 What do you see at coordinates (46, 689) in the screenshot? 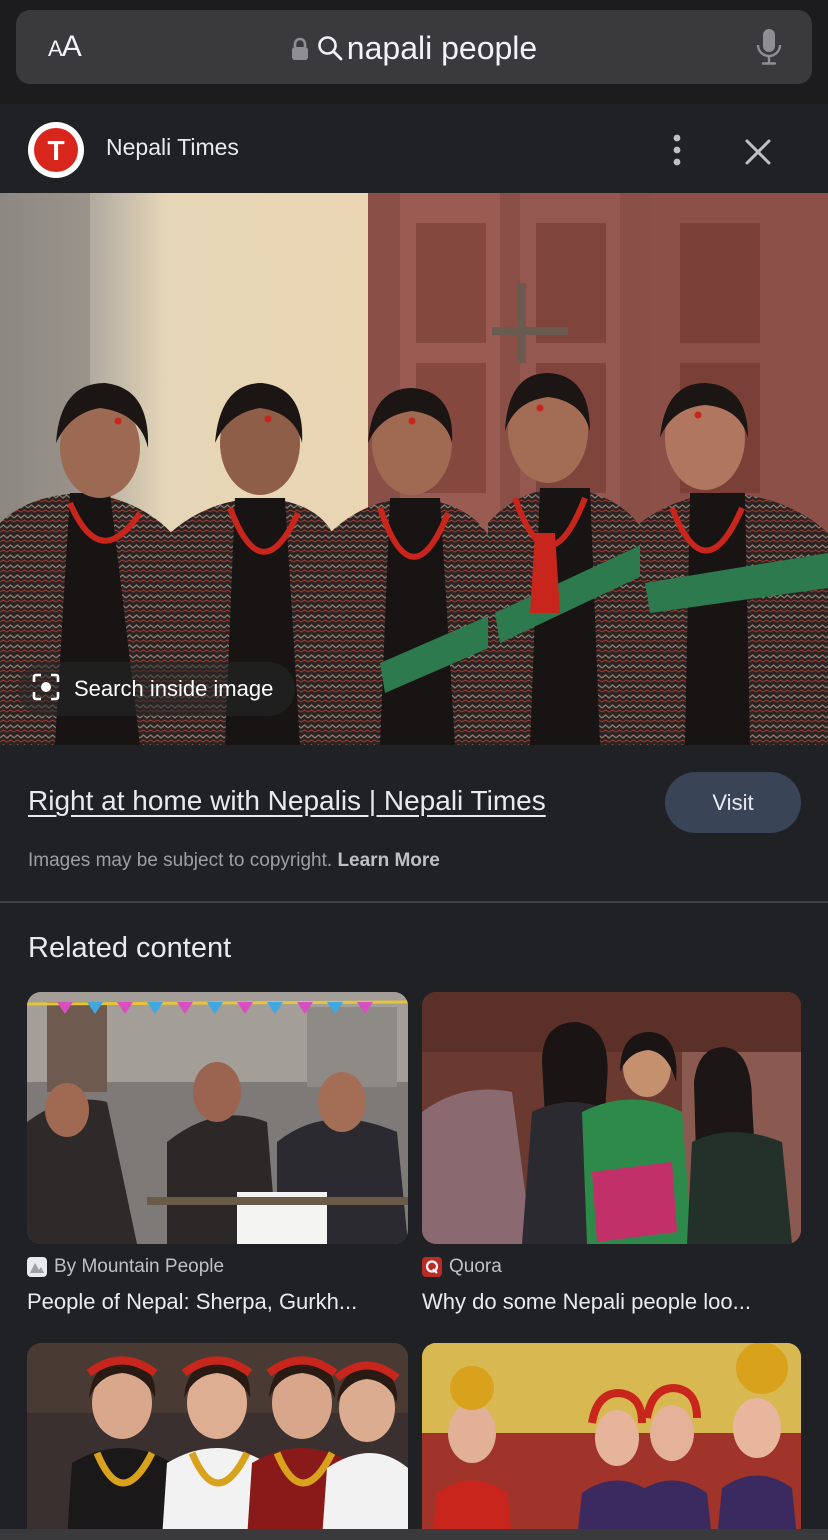
I see `lens-icon` at bounding box center [46, 689].